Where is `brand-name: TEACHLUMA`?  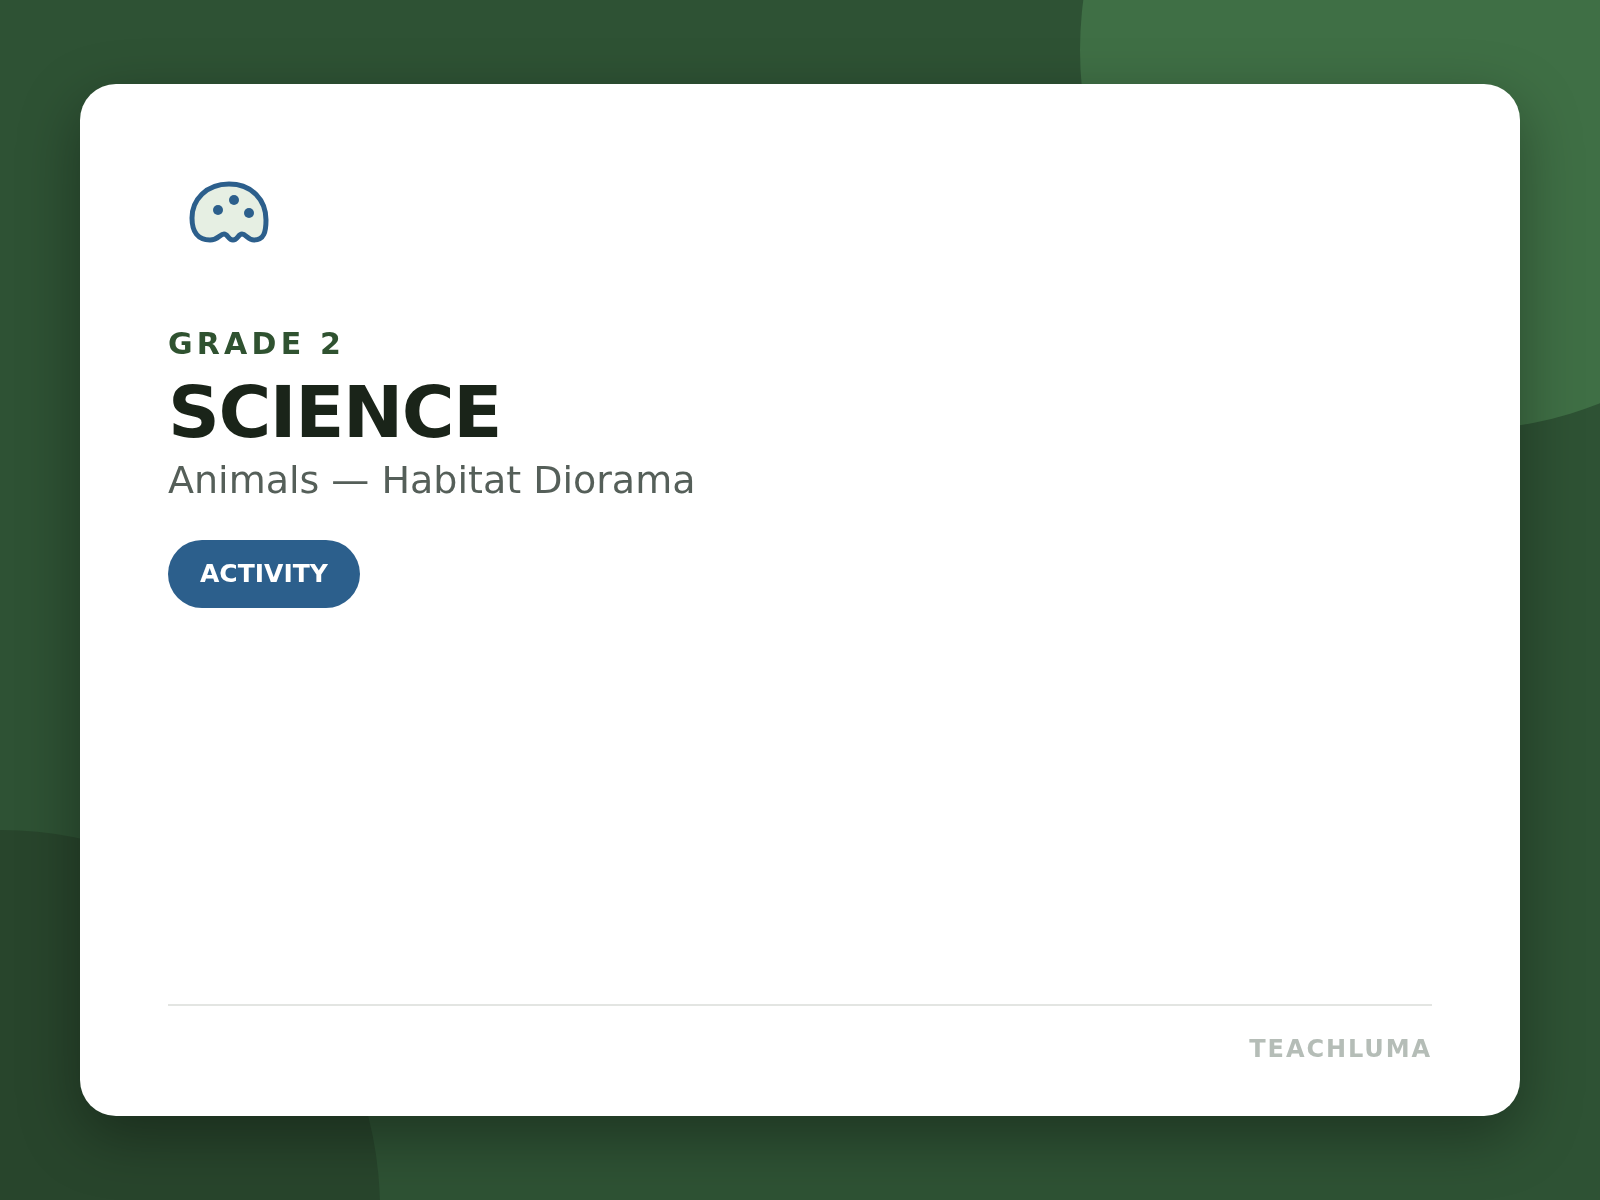
brand-name: TEACHLUMA is located at coordinates (1340, 1049).